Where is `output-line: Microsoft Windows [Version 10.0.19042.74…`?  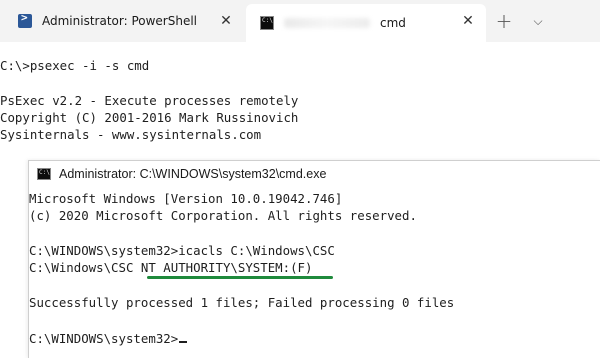
output-line: Microsoft Windows [Version 10.0.19042.74… is located at coordinates (186, 198).